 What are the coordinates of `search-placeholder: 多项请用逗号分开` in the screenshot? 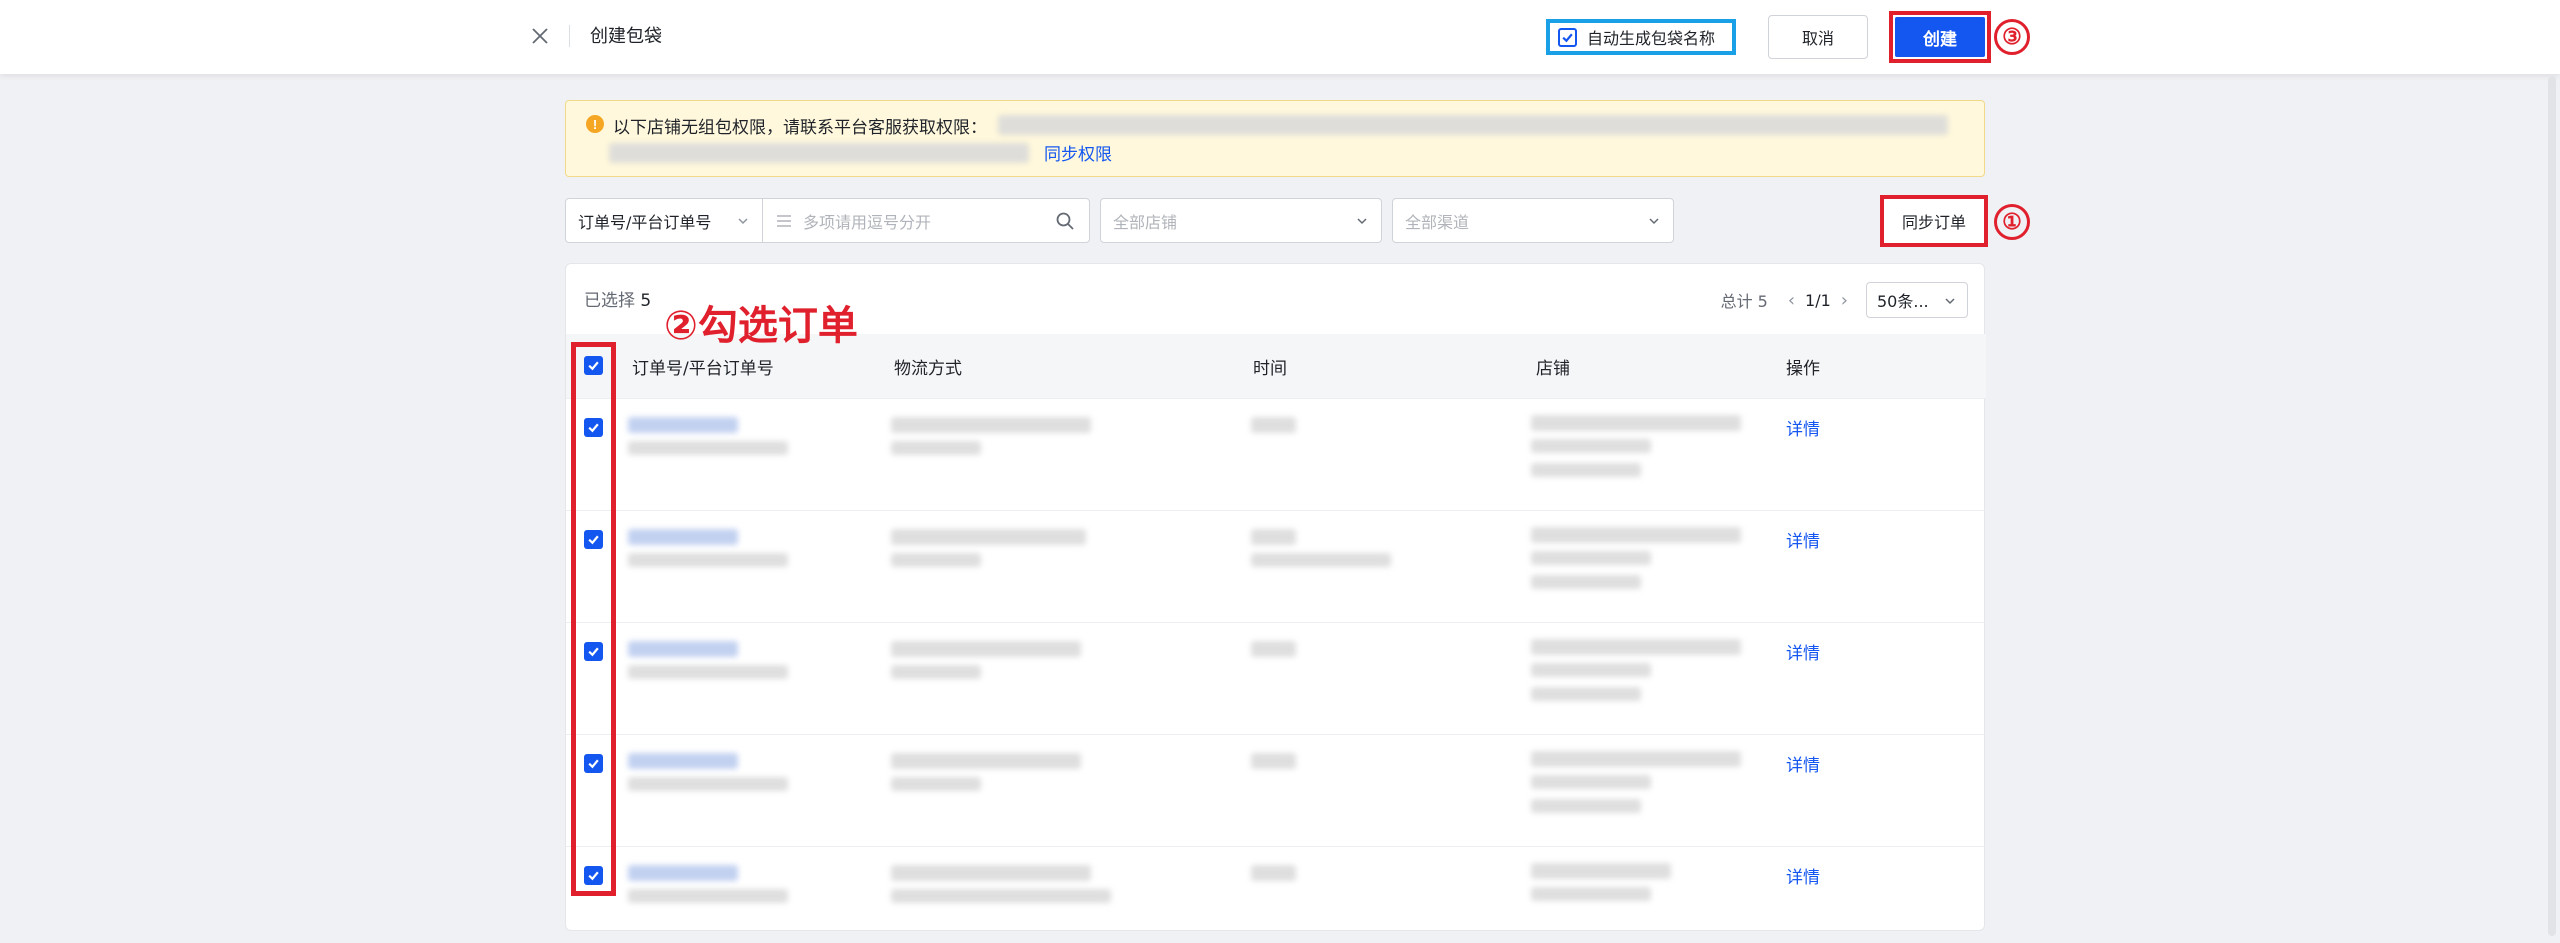 It's located at (867, 222).